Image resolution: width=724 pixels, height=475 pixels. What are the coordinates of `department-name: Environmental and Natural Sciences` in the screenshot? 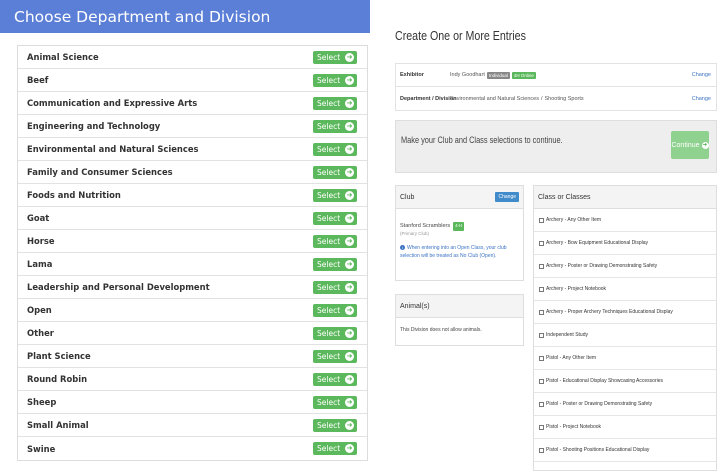 It's located at (113, 149).